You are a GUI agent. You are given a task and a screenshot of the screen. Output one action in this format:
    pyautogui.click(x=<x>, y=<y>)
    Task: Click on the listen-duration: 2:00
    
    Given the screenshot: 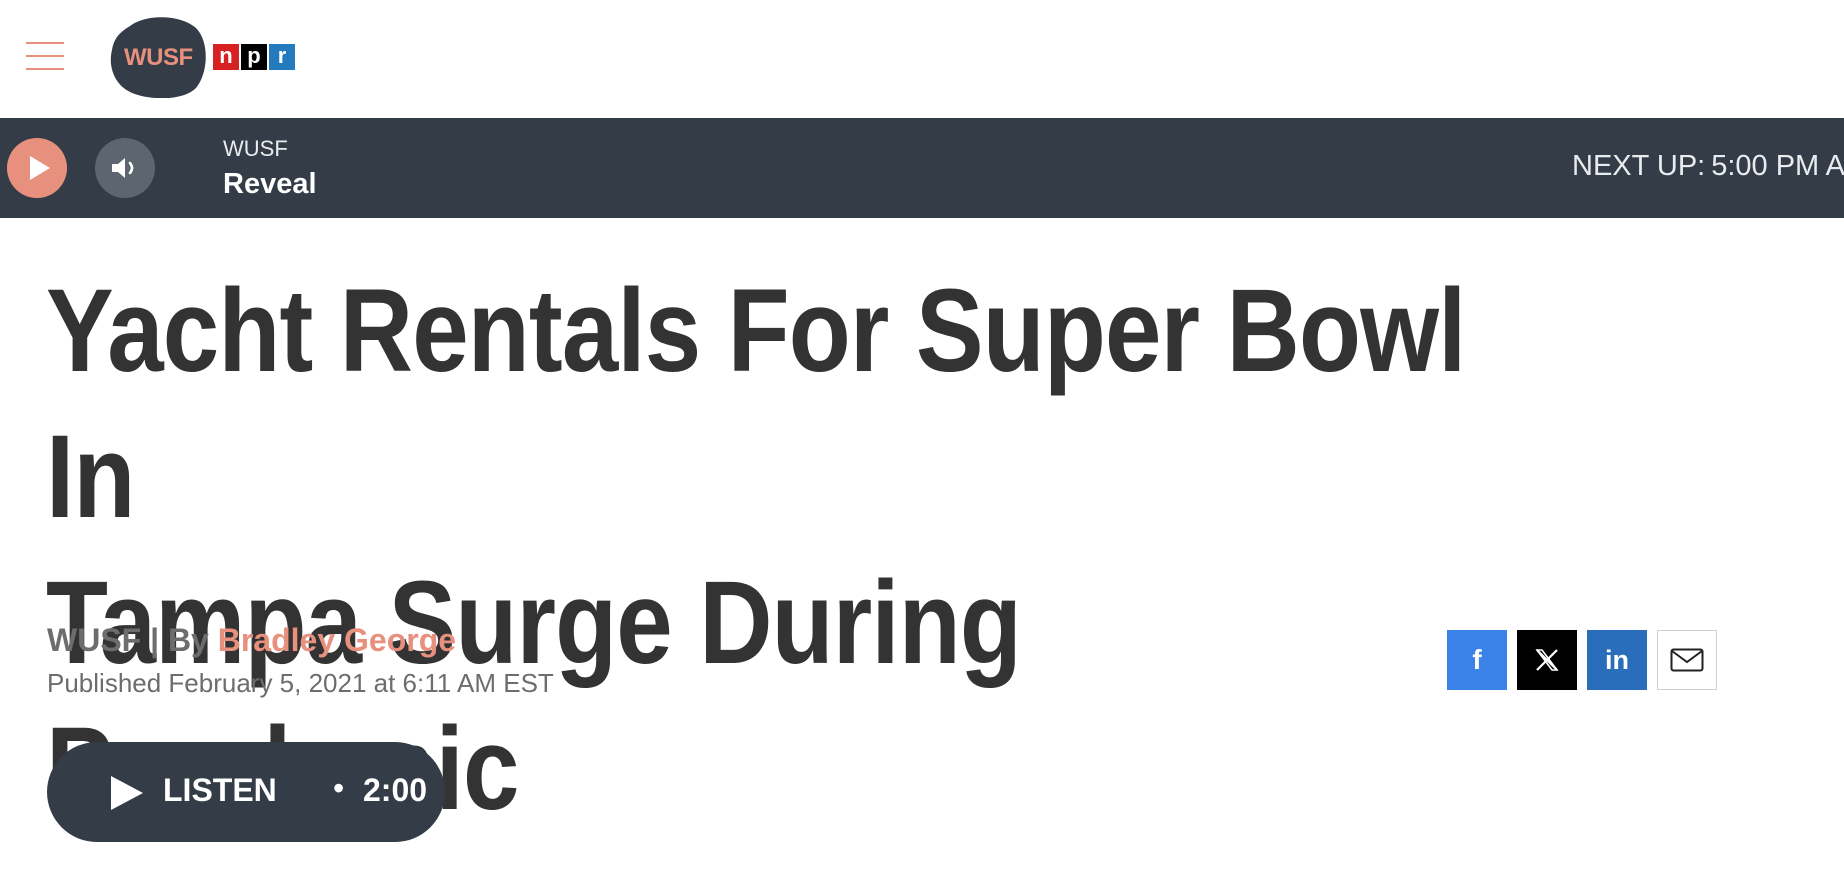 What is the action you would take?
    pyautogui.click(x=395, y=790)
    